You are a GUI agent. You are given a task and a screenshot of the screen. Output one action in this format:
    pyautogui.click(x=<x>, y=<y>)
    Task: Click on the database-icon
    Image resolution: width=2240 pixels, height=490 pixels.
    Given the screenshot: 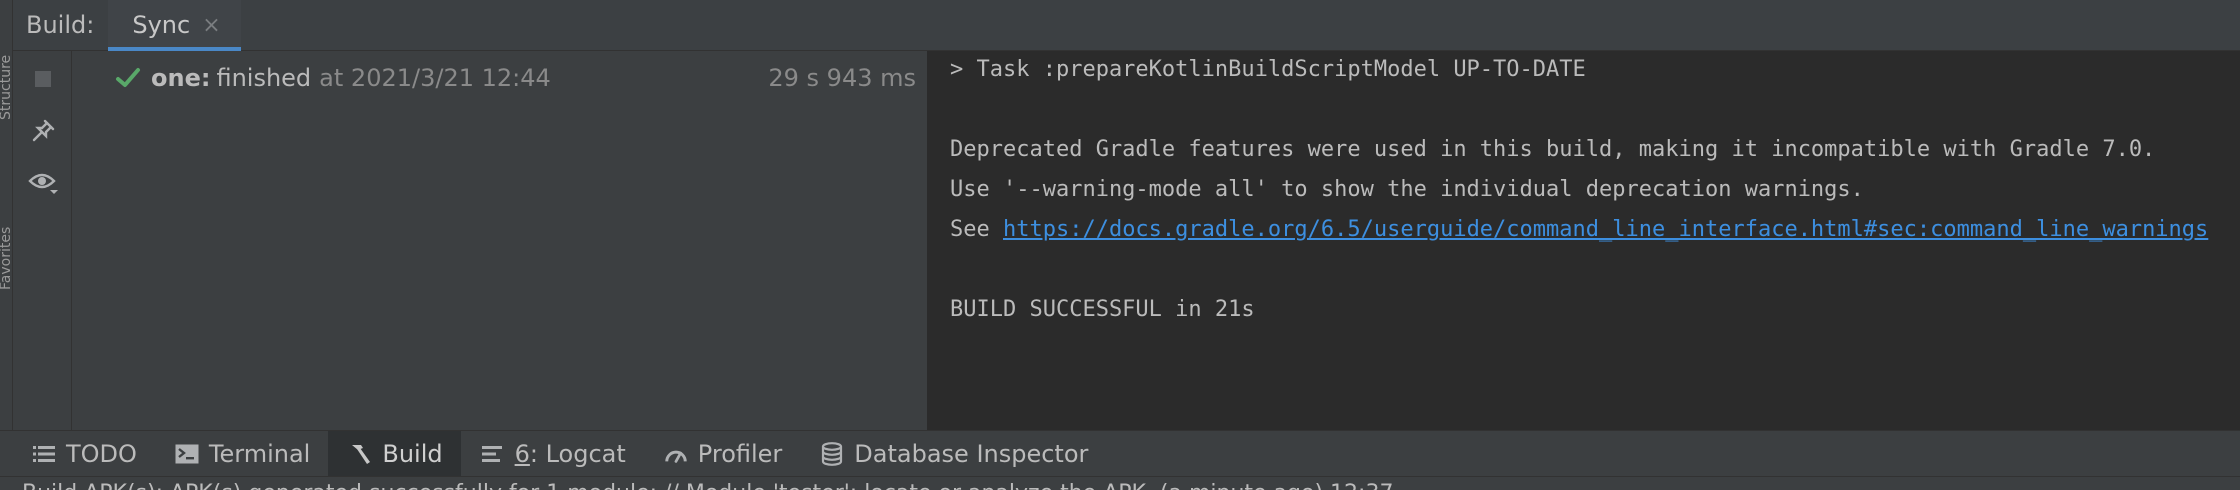 What is the action you would take?
    pyautogui.click(x=832, y=453)
    